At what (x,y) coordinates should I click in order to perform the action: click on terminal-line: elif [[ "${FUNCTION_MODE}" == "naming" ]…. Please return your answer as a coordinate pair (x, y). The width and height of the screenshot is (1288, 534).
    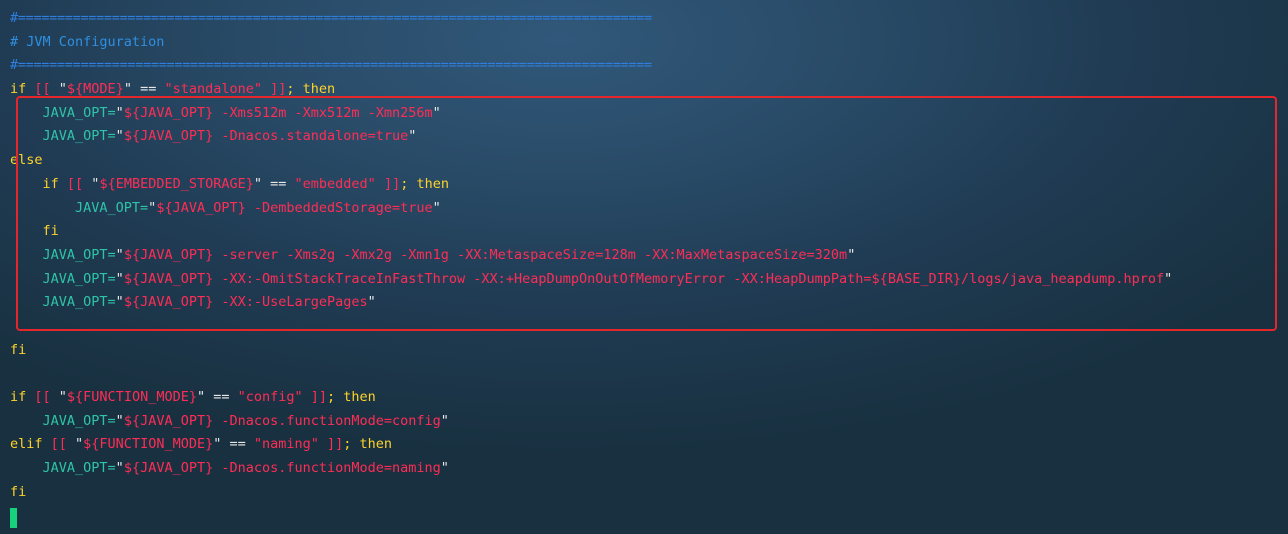
    Looking at the image, I should click on (645, 445).